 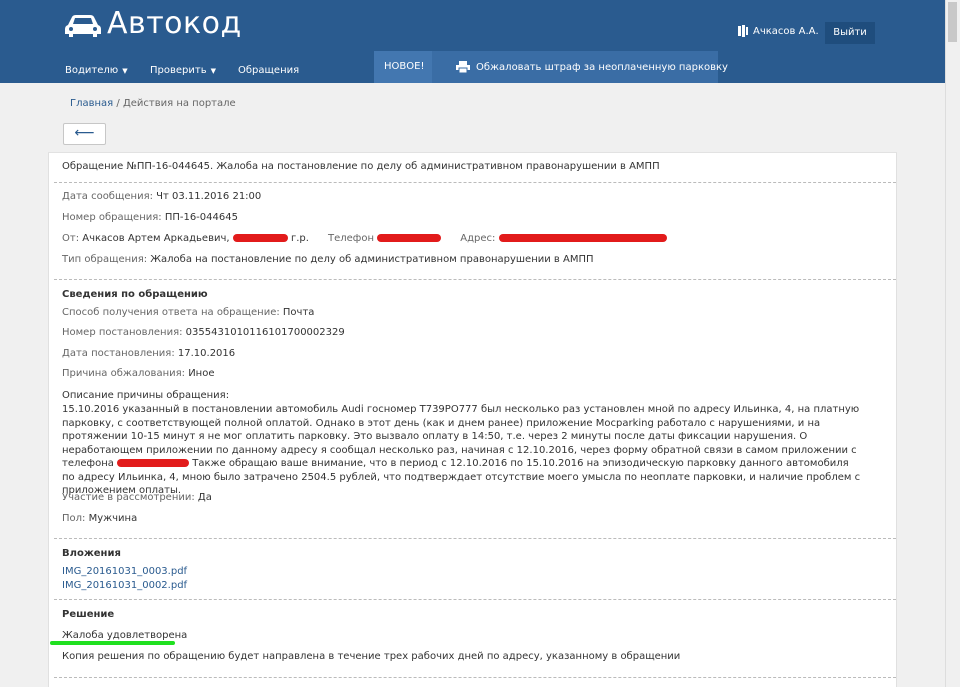 I want to click on decision-heading: Решение, so click(x=88, y=614).